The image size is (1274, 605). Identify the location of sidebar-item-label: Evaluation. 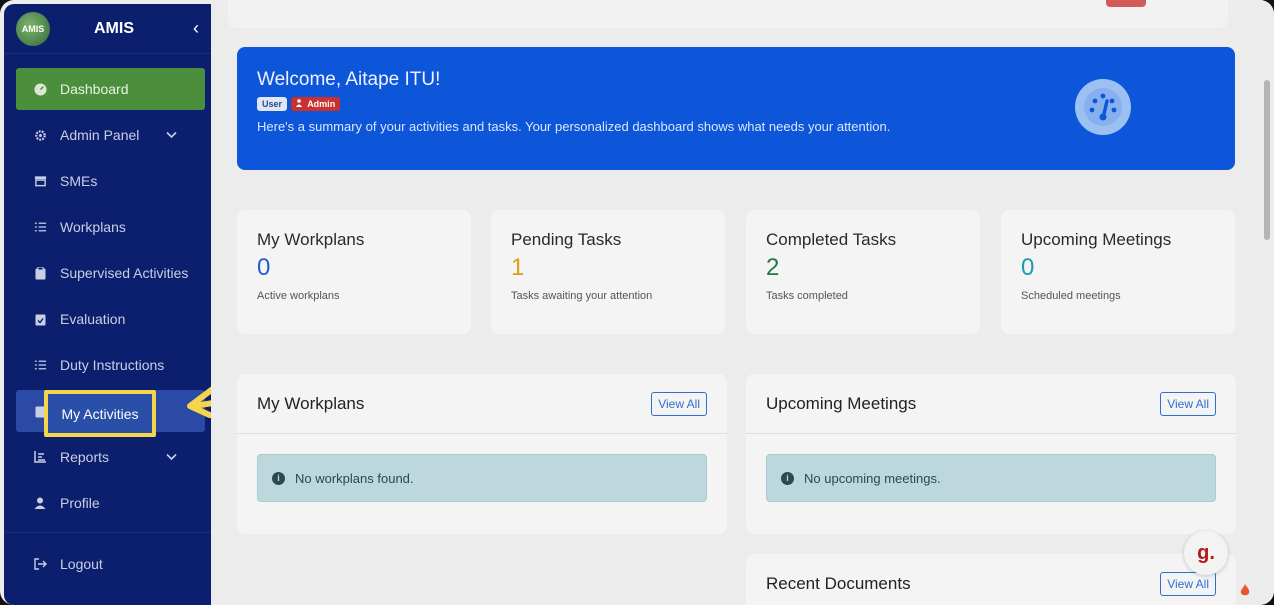
(93, 319).